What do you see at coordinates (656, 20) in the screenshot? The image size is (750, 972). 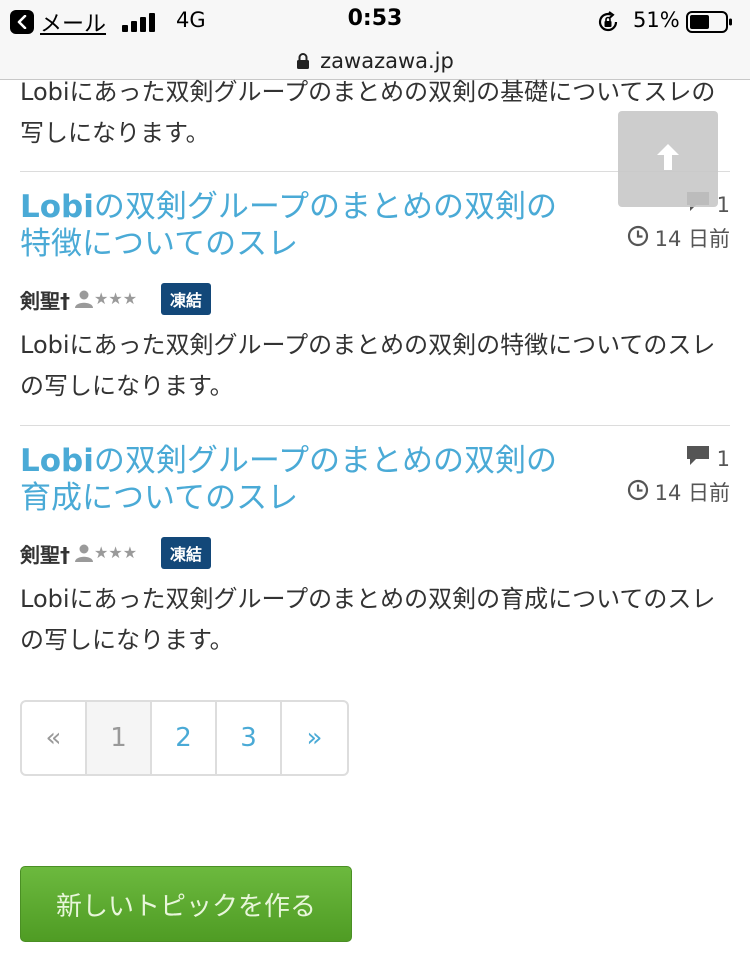 I see `battery-percent: 51%` at bounding box center [656, 20].